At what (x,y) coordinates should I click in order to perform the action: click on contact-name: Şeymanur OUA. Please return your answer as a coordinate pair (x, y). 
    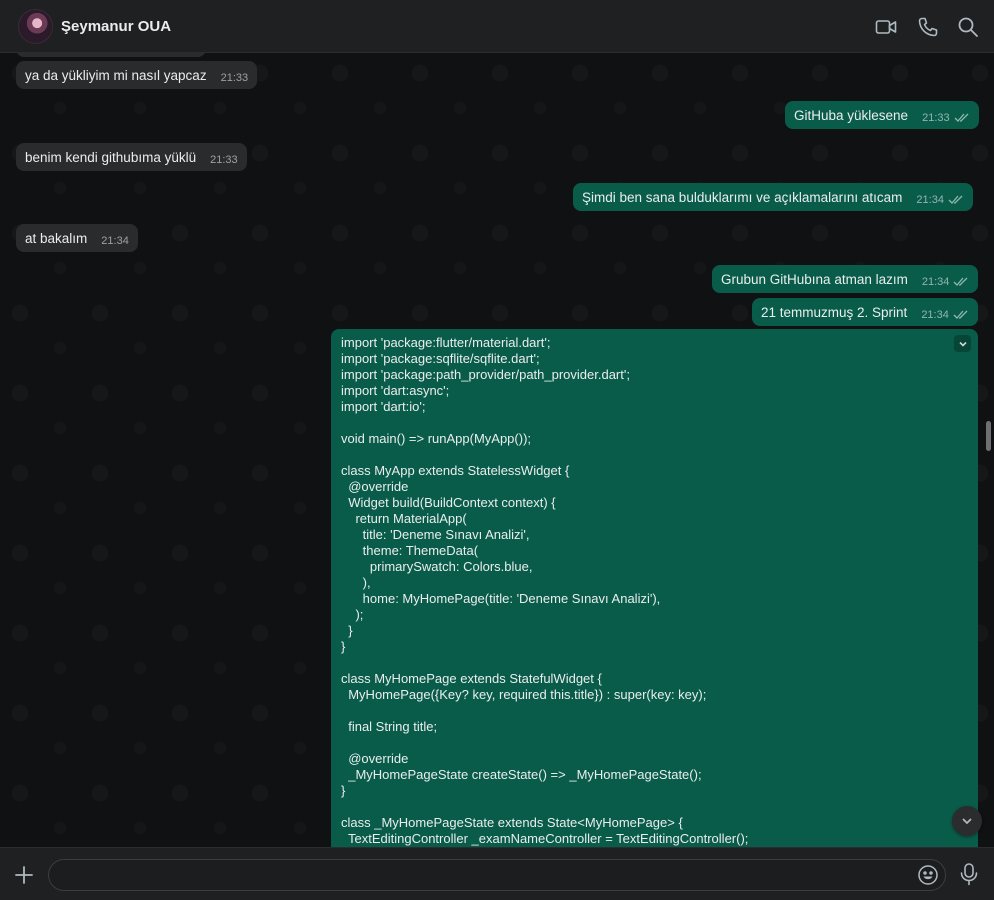
    Looking at the image, I should click on (116, 26).